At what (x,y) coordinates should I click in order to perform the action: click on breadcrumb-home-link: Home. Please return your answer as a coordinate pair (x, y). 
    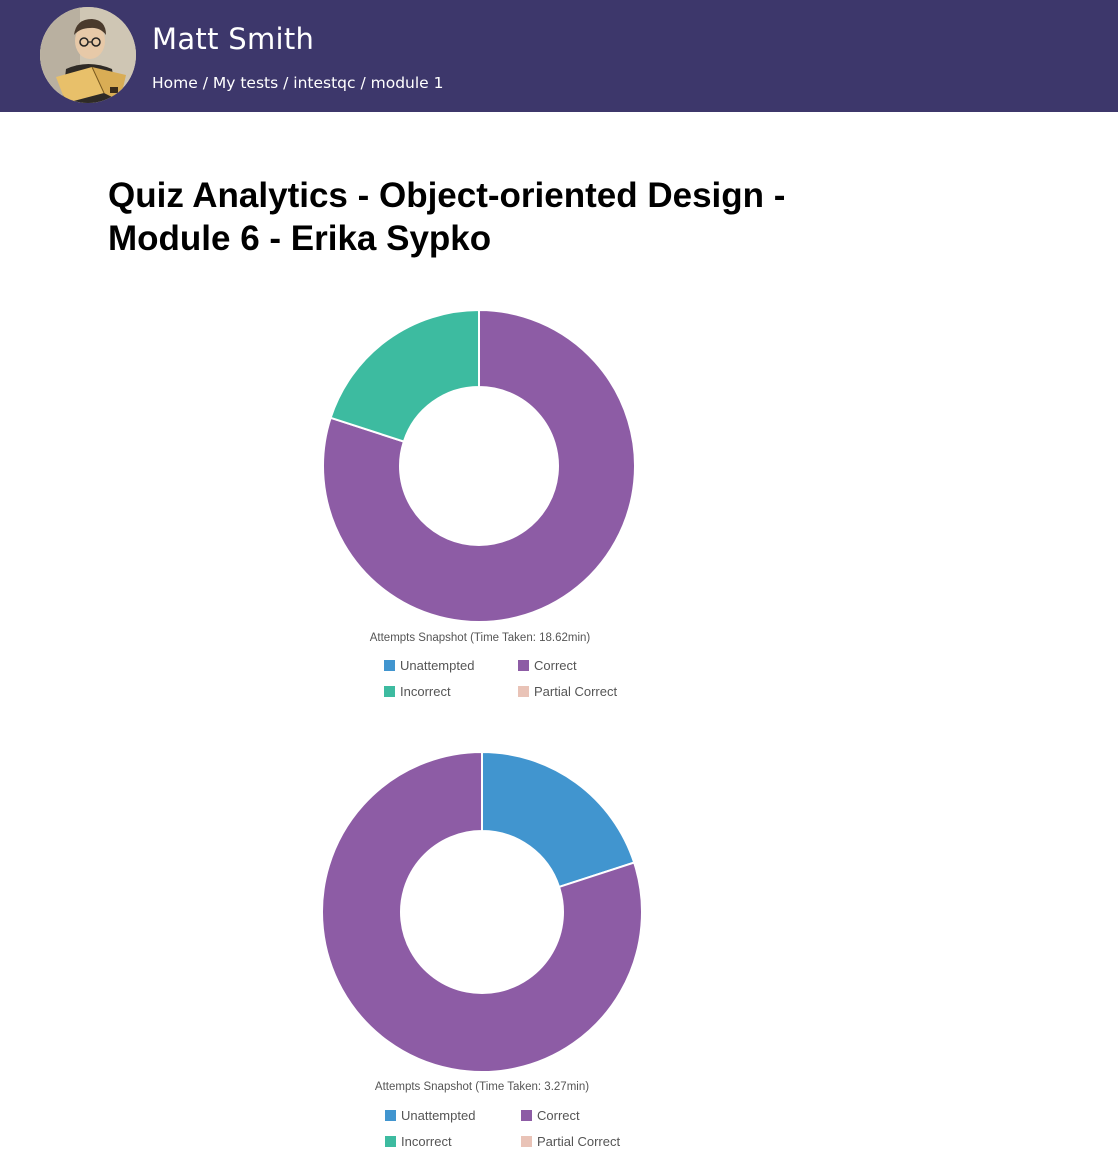
    Looking at the image, I should click on (175, 83).